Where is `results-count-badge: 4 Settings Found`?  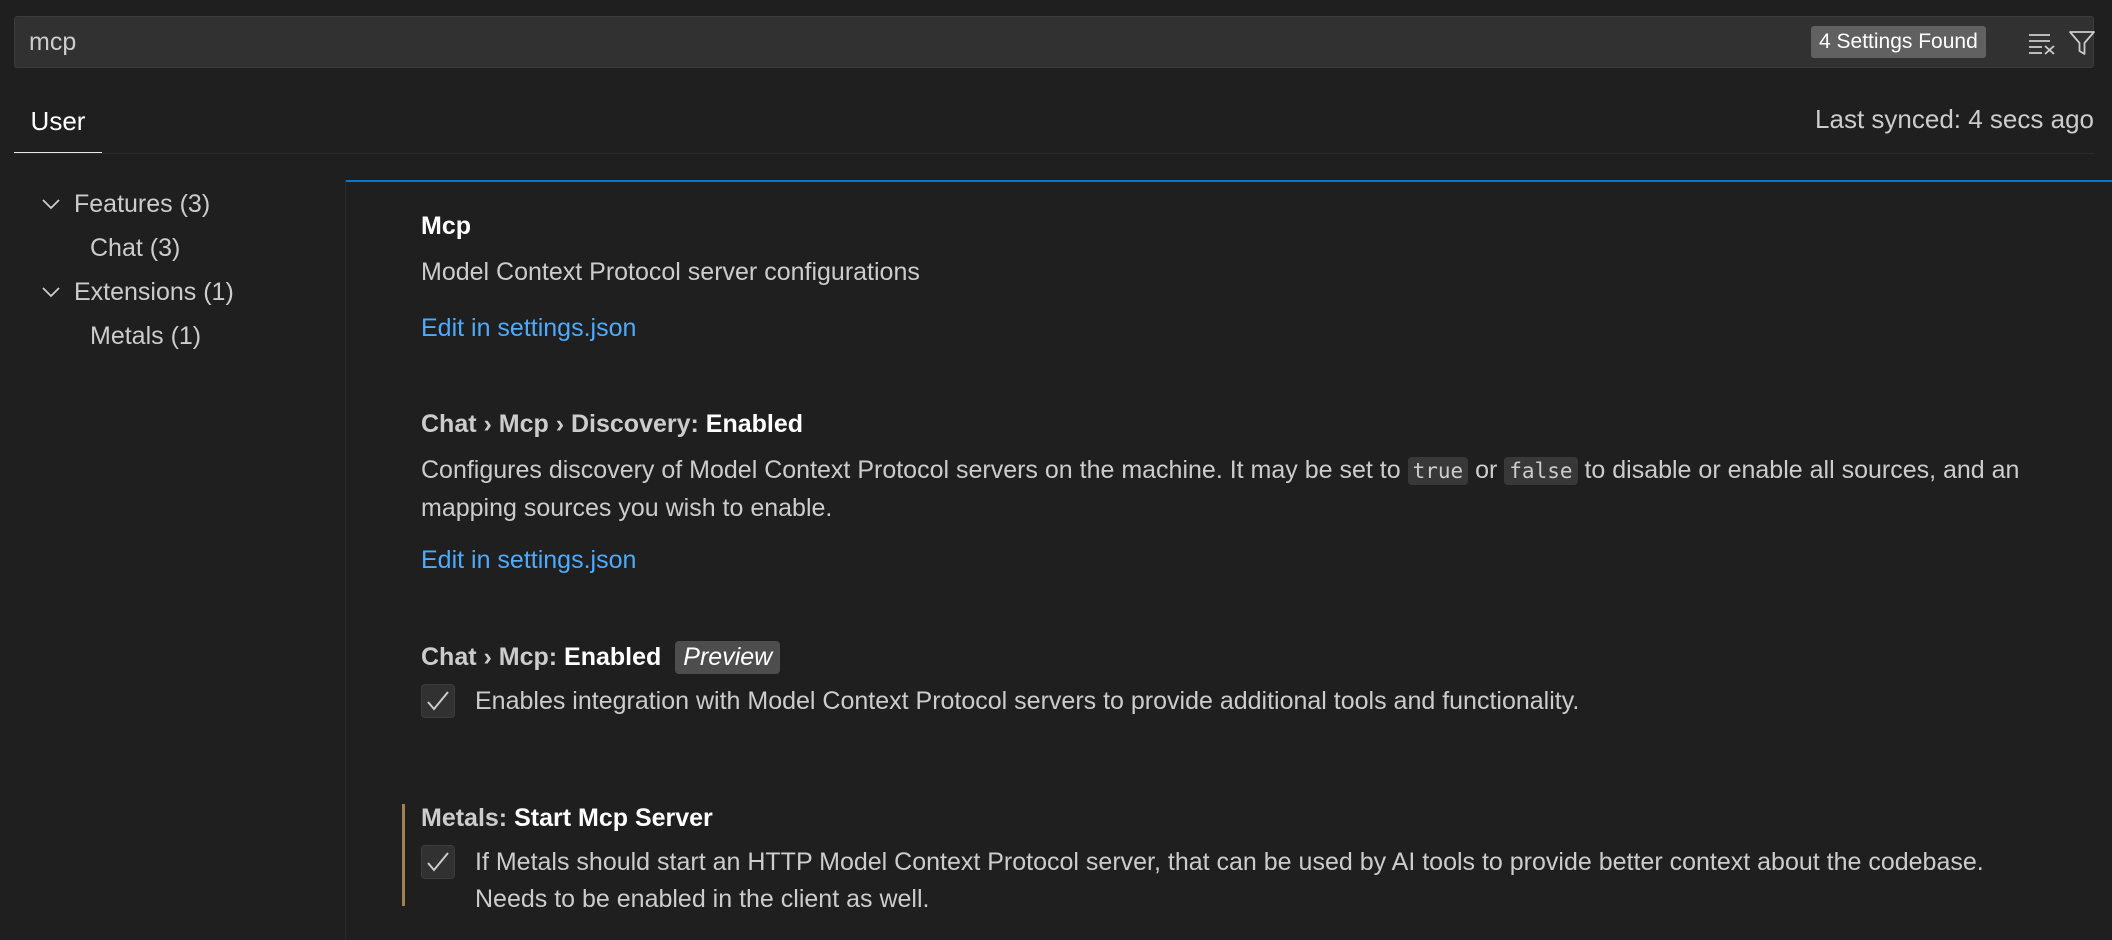
results-count-badge: 4 Settings Found is located at coordinates (1898, 42).